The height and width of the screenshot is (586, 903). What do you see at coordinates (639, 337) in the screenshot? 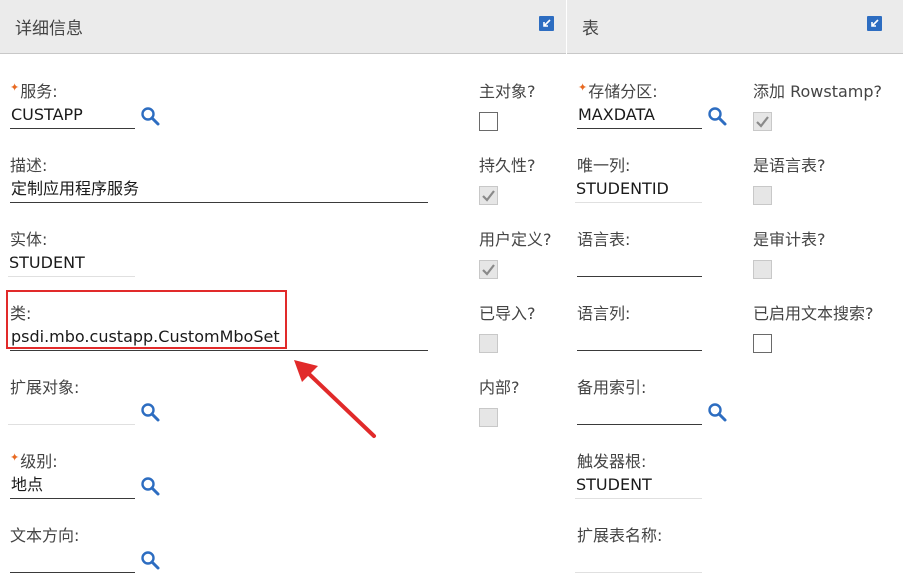
I see `language-column-field` at bounding box center [639, 337].